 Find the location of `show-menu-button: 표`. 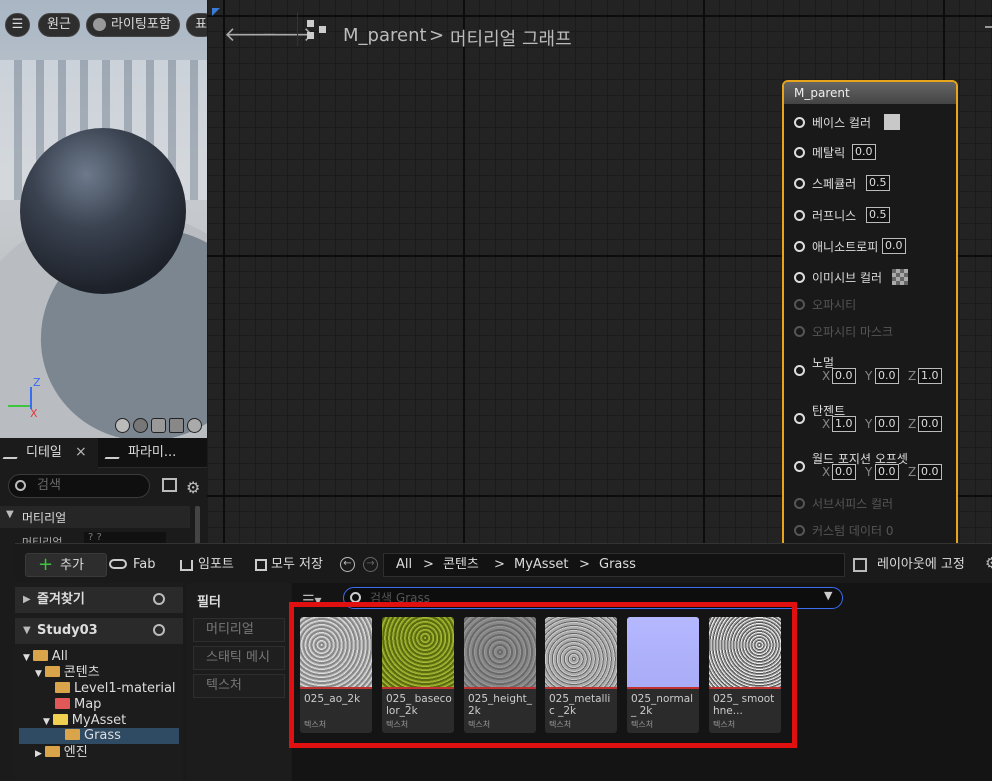

show-menu-button: 표 is located at coordinates (196, 25).